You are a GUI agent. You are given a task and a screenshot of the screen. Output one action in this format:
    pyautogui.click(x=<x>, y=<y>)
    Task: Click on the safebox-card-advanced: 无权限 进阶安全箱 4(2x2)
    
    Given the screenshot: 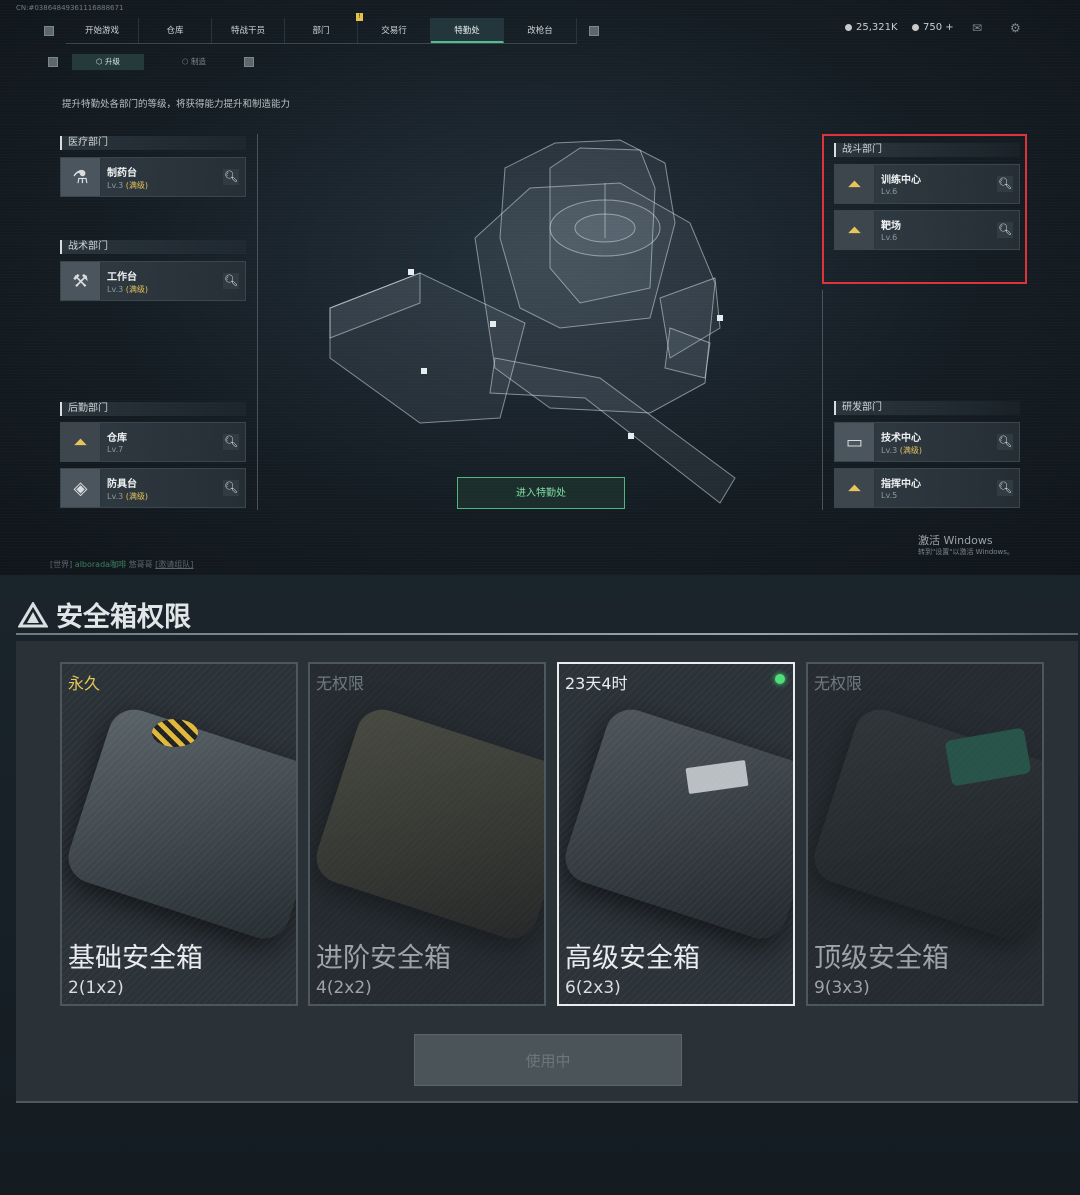 What is the action you would take?
    pyautogui.click(x=427, y=834)
    